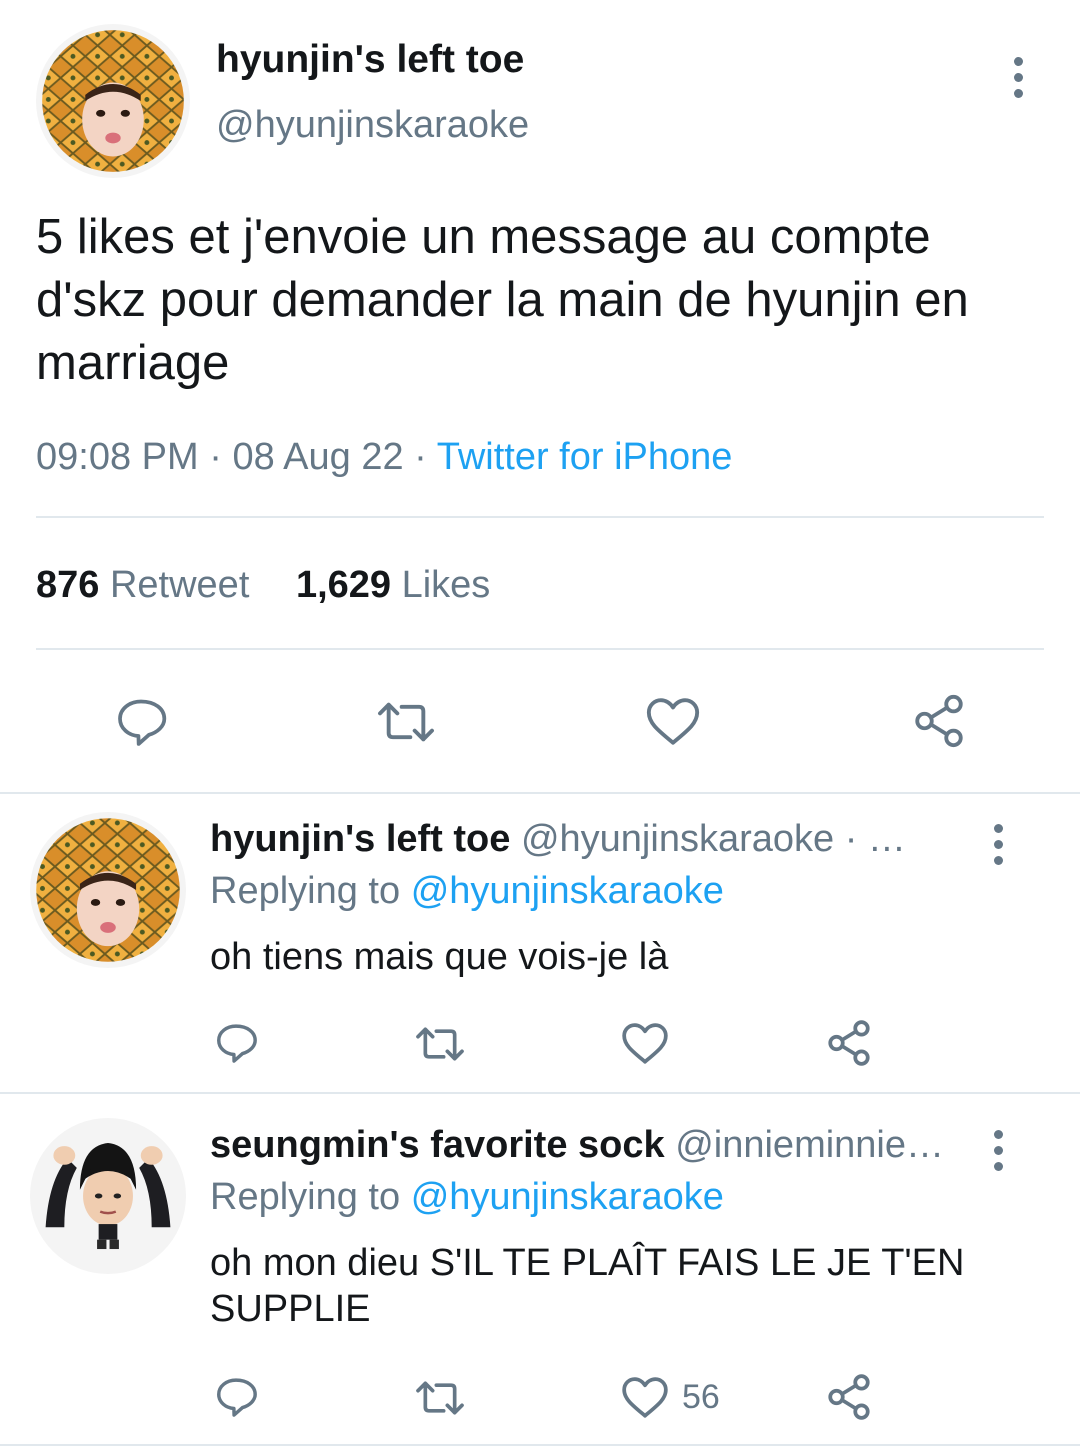 The image size is (1080, 1449). What do you see at coordinates (67, 585) in the screenshot?
I see `retweet-count: 876` at bounding box center [67, 585].